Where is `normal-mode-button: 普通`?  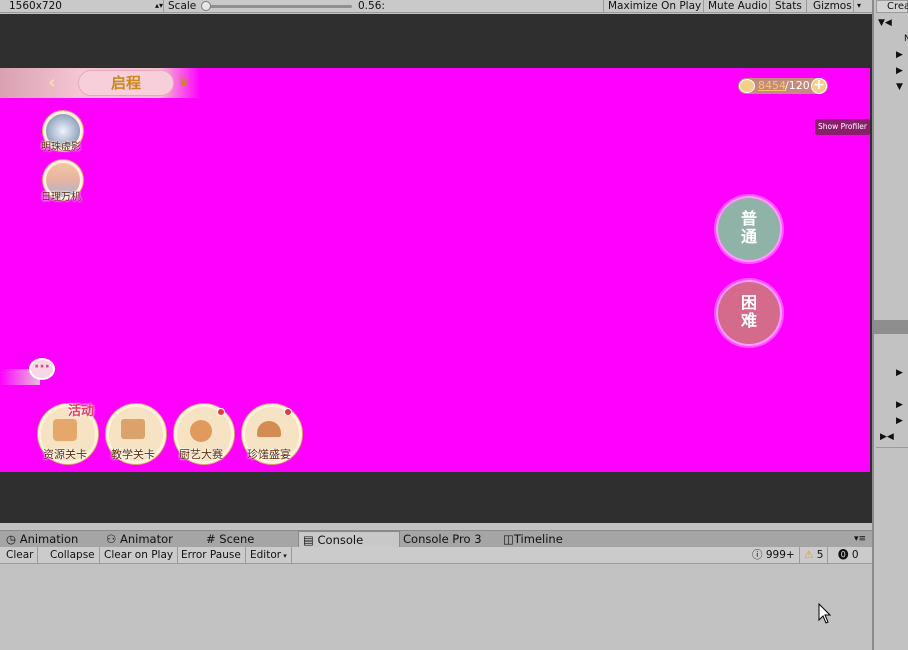
normal-mode-button: 普通 is located at coordinates (749, 229).